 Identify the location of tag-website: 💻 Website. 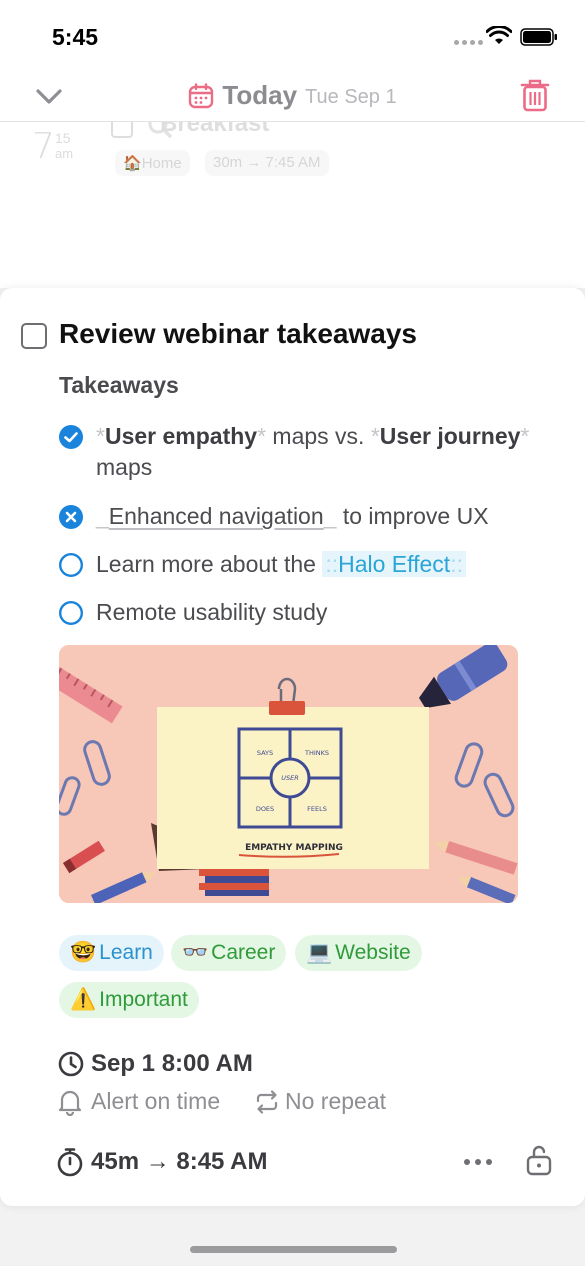
(358, 953).